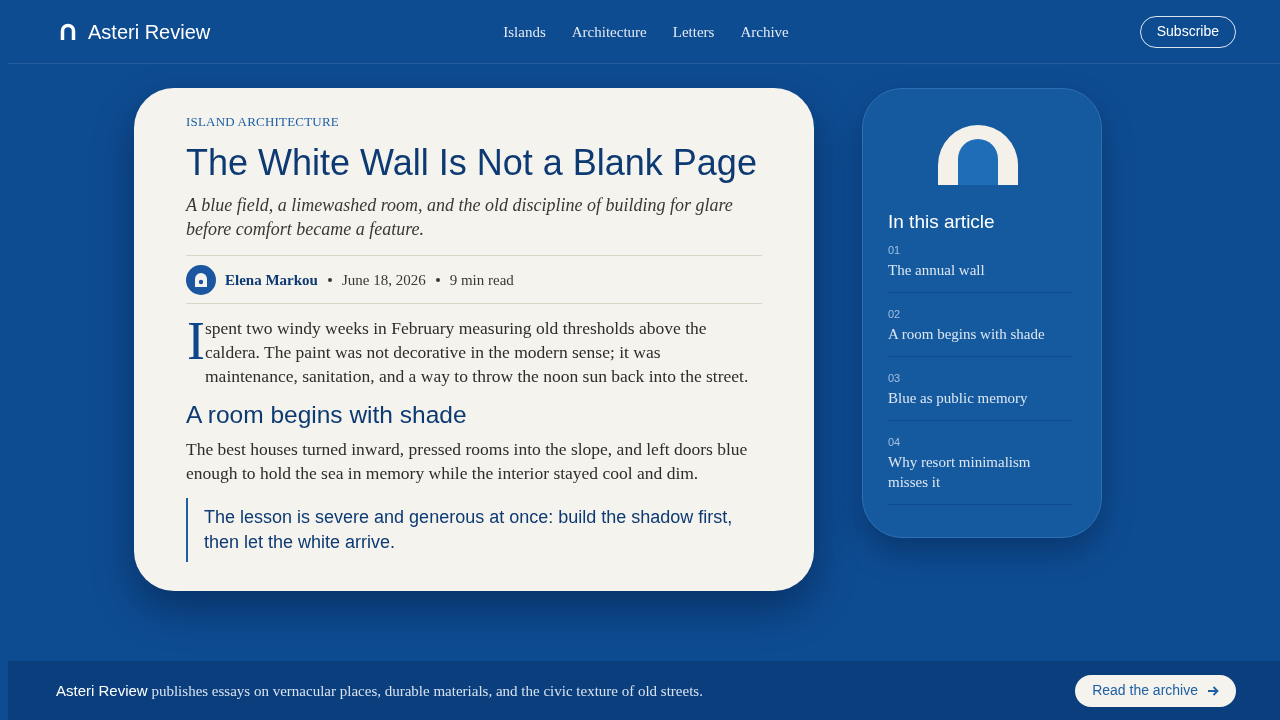  I want to click on arch-icon, so click(978, 155).